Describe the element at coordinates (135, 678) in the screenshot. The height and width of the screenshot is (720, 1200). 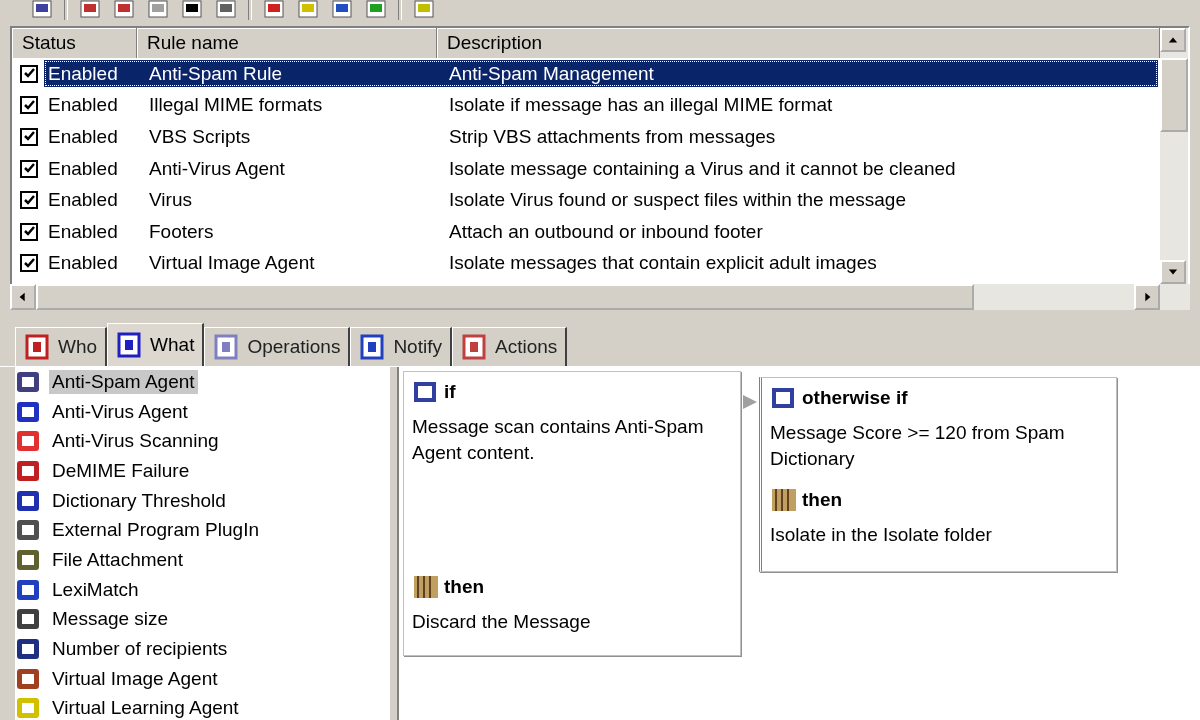
I see `condition-item: Virtual Image Agent` at that location.